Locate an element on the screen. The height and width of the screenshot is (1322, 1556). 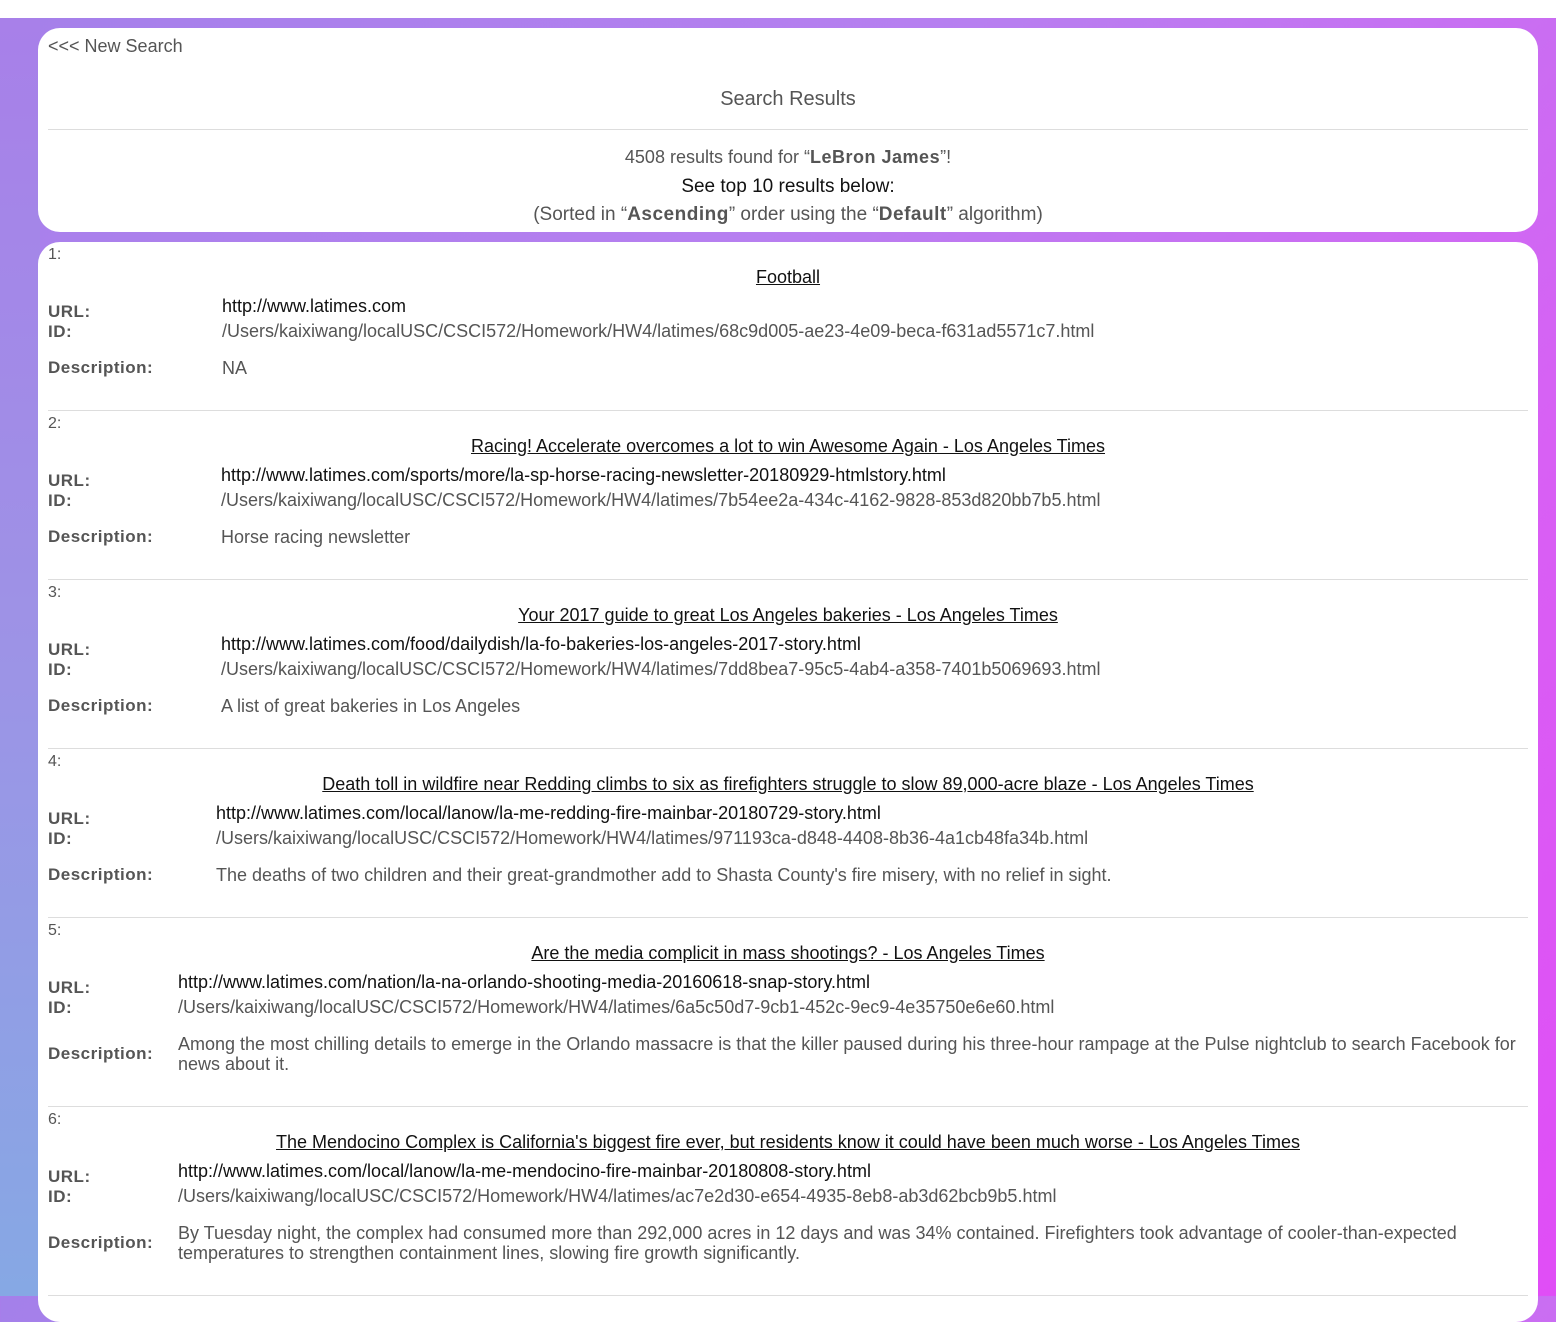
background-left is located at coordinates (20, 648).